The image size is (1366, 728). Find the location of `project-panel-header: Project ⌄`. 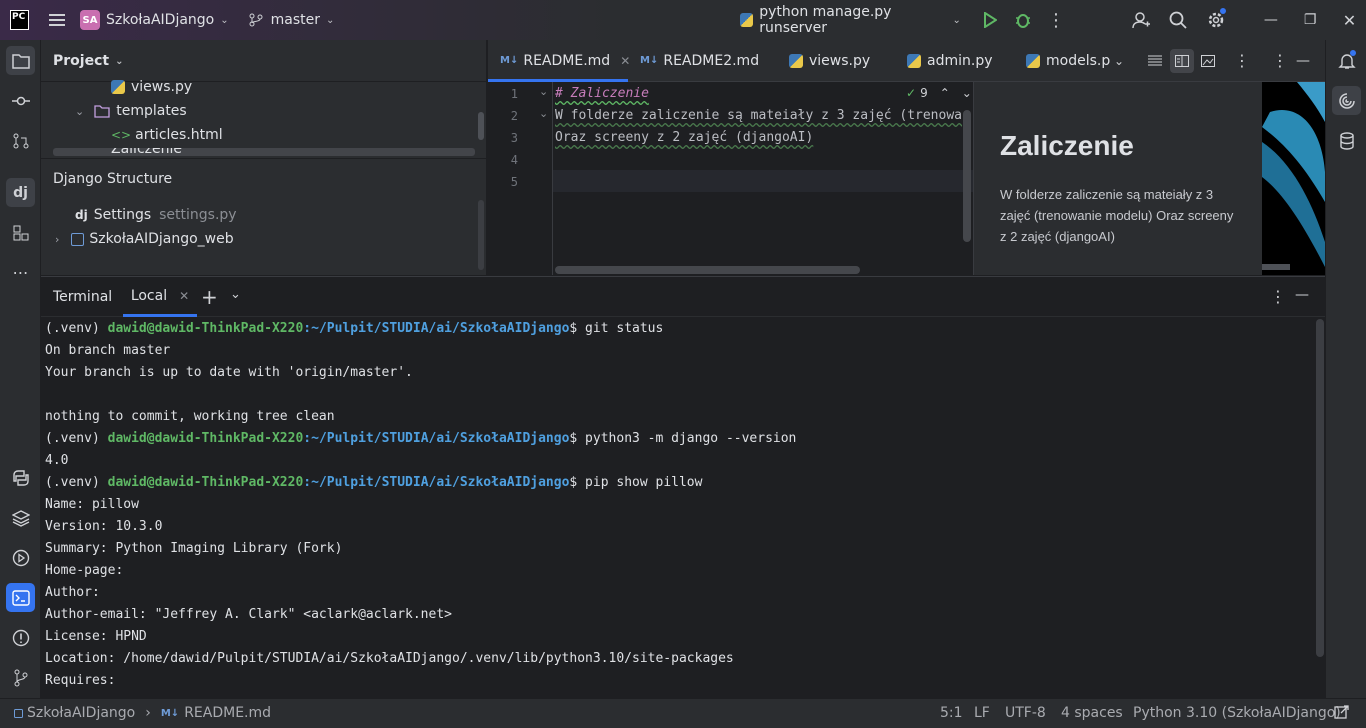

project-panel-header: Project ⌄ is located at coordinates (88, 61).